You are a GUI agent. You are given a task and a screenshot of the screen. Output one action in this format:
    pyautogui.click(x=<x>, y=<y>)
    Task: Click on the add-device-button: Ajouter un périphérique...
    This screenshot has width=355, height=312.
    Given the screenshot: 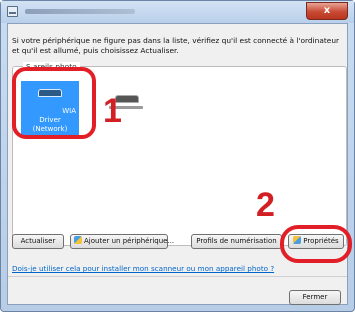 What is the action you would take?
    pyautogui.click(x=122, y=241)
    